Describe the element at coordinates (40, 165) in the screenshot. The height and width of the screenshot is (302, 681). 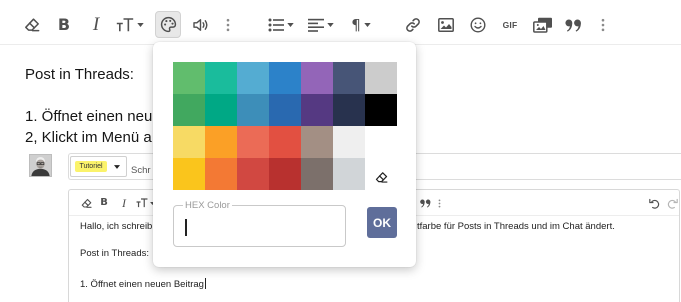
I see `avatar` at that location.